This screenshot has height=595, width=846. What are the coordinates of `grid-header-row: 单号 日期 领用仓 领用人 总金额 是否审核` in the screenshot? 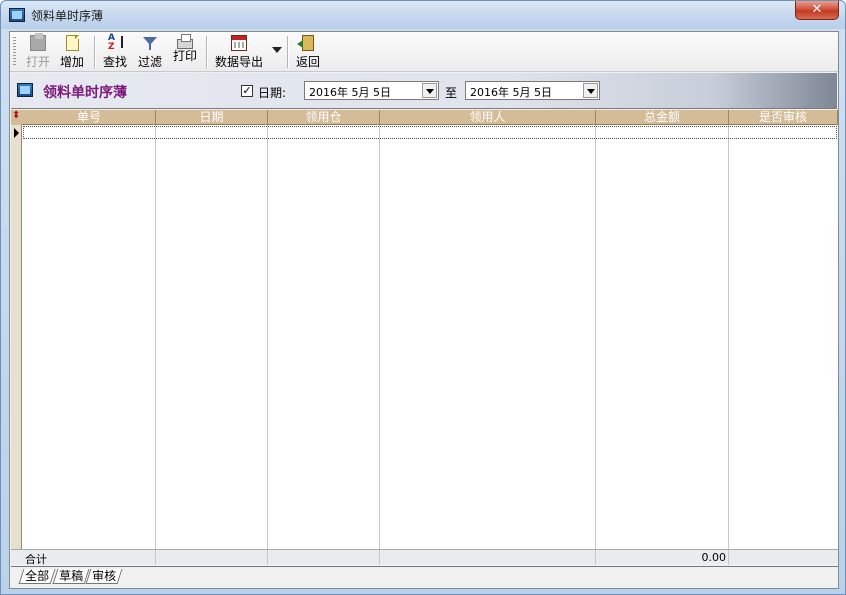 It's located at (424, 117).